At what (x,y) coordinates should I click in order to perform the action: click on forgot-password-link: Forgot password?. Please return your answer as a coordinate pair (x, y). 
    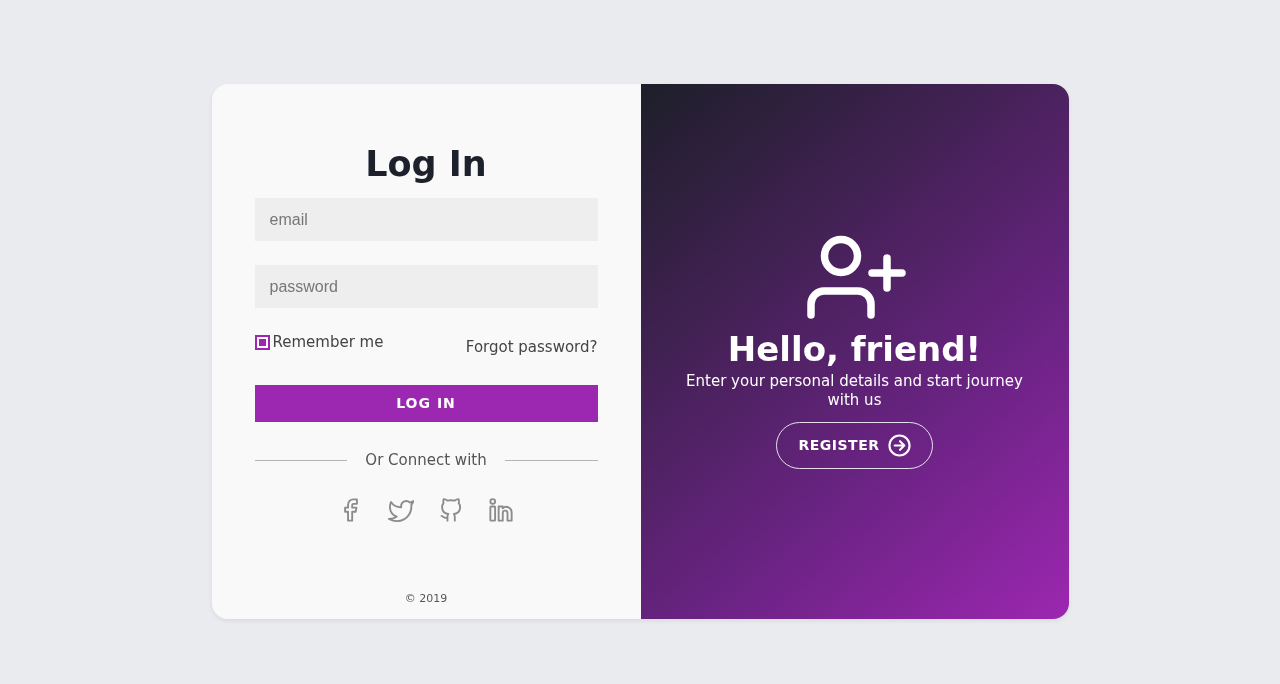
    Looking at the image, I should click on (531, 347).